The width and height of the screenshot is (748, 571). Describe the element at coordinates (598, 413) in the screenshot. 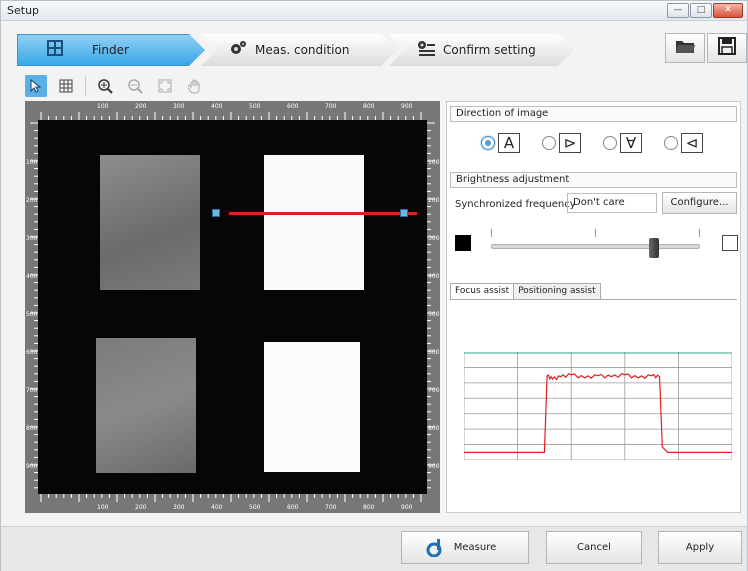

I see `focus-profile-line` at that location.